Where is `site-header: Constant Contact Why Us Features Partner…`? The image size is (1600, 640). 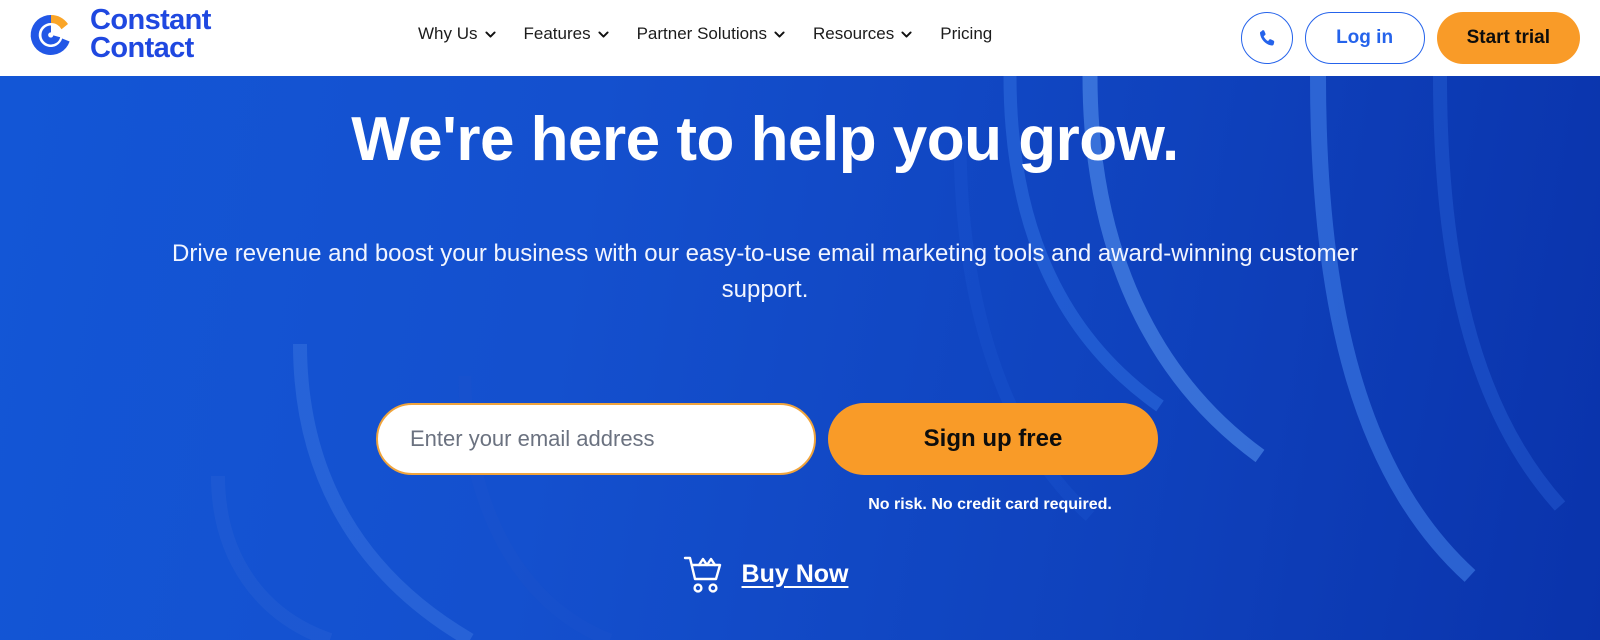
site-header: Constant Contact Why Us Features Partner… is located at coordinates (800, 38).